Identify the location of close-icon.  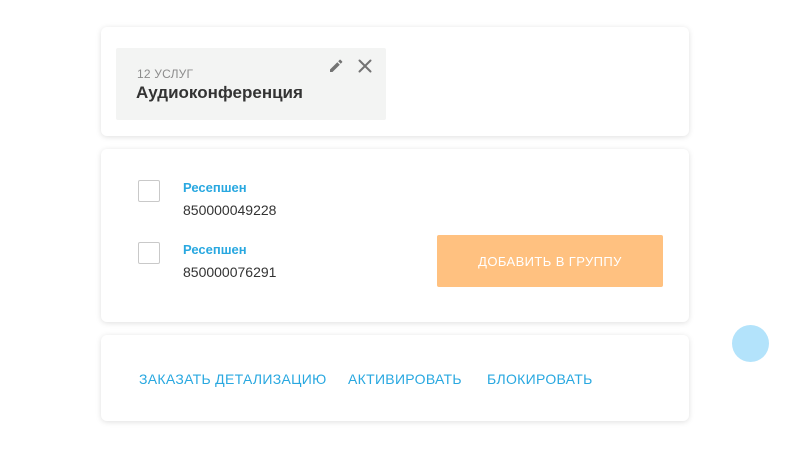
(365, 66).